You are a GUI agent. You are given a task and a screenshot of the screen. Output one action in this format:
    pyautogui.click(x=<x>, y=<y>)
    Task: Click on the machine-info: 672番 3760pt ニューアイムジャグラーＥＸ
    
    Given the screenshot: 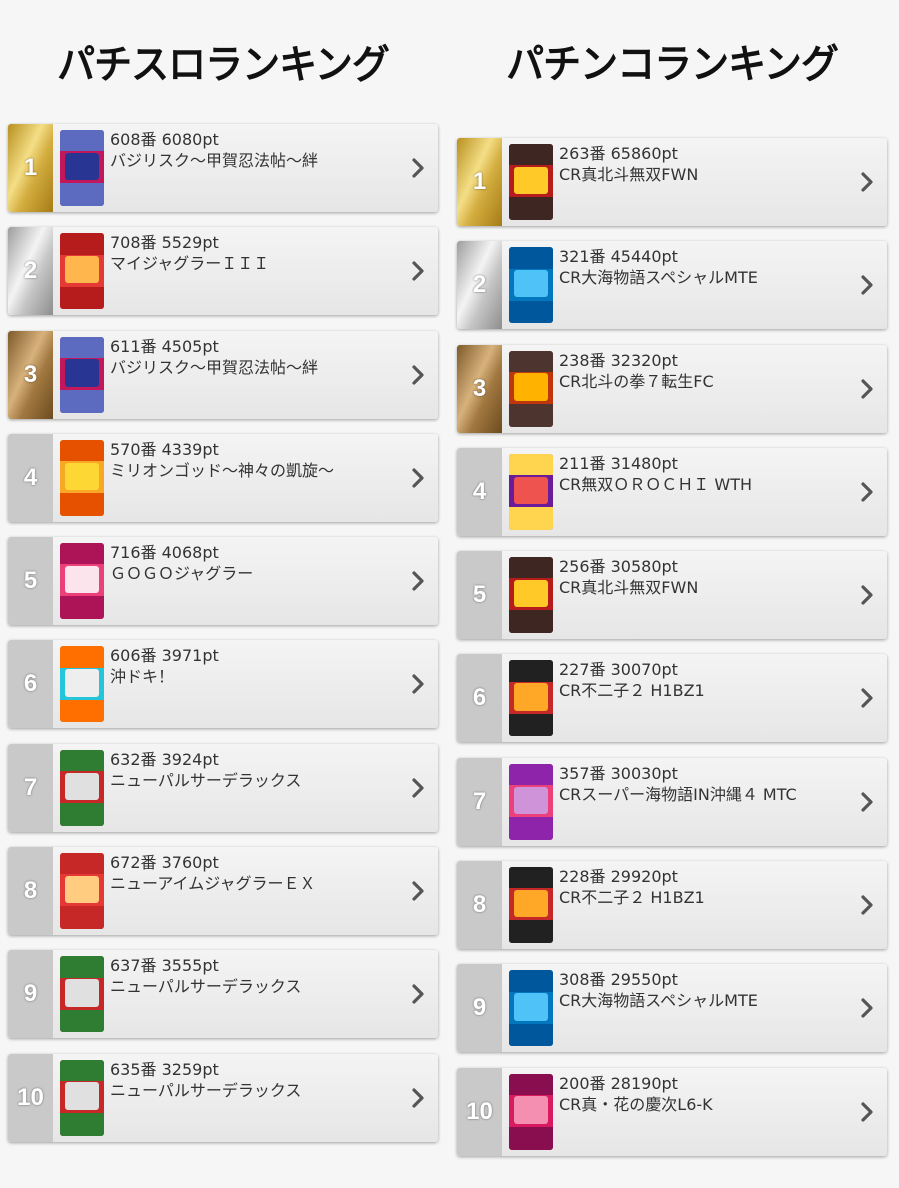 What is the action you would take?
    pyautogui.click(x=254, y=891)
    